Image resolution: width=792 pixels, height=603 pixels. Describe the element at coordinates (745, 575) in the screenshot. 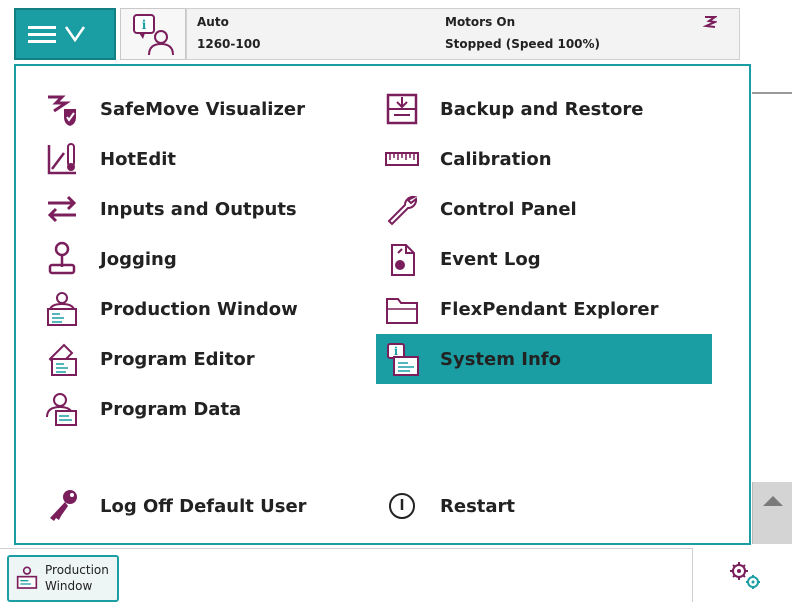

I see `gears-icon` at that location.